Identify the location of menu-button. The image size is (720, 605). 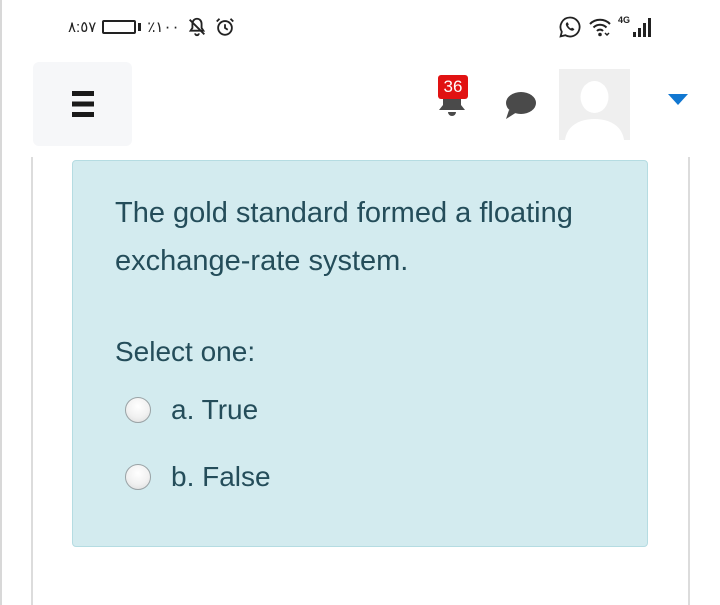
(82, 104).